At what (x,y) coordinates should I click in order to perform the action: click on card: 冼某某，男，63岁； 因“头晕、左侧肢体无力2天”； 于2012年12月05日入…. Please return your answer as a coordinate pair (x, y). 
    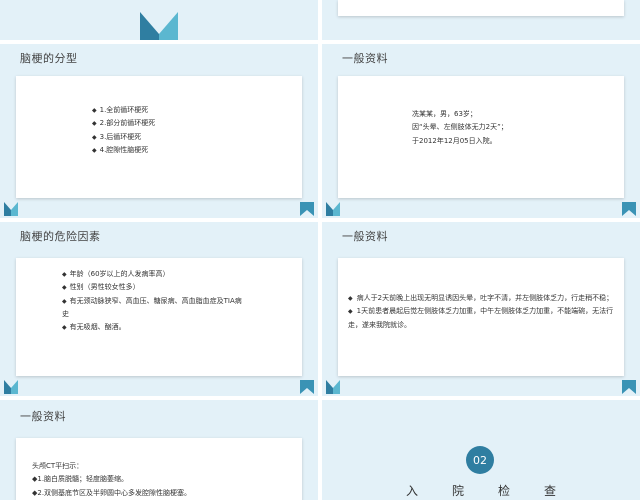
    Looking at the image, I should click on (481, 137).